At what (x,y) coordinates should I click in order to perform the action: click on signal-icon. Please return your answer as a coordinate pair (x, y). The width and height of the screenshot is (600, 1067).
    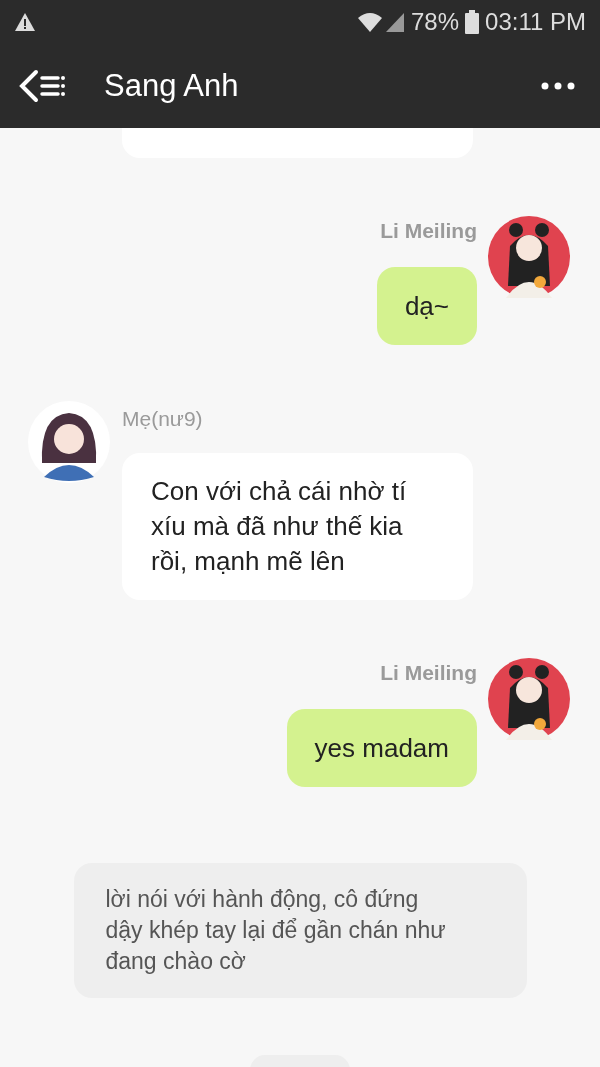
    Looking at the image, I should click on (395, 22).